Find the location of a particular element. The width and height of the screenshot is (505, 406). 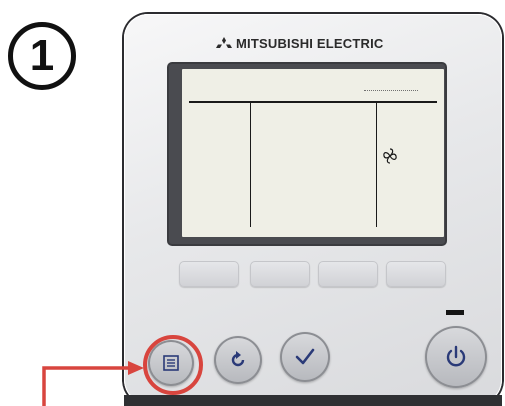

controller-base-edge is located at coordinates (313, 400).